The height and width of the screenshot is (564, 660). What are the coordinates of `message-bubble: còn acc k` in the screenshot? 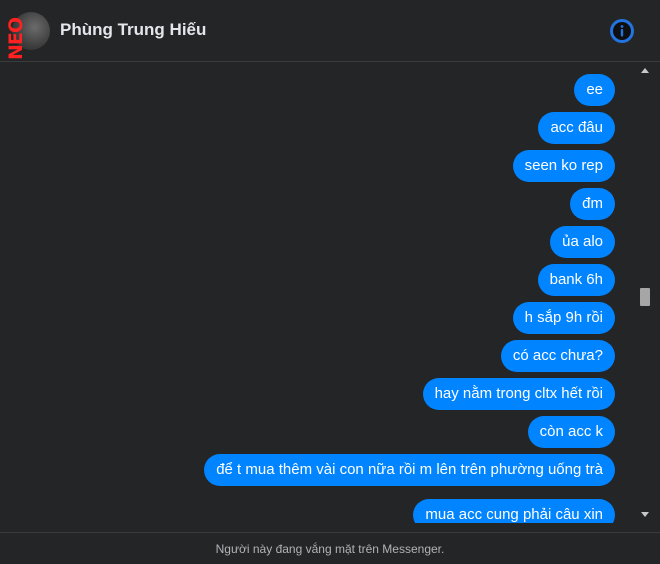 It's located at (571, 432).